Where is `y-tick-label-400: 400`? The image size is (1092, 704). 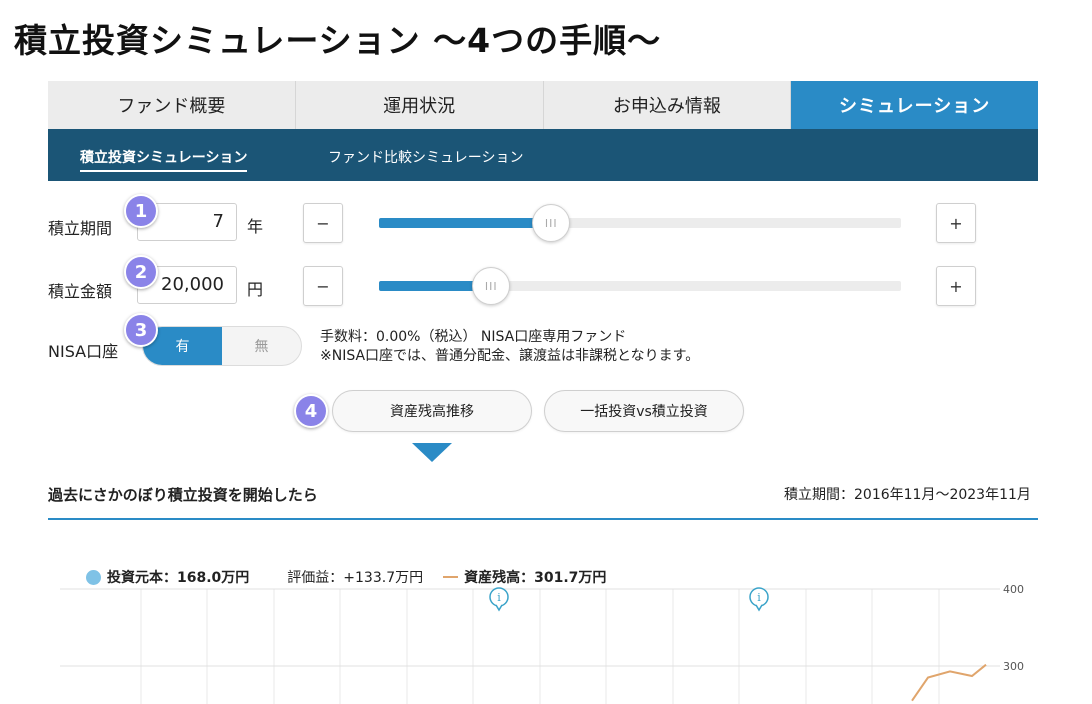 y-tick-label-400: 400 is located at coordinates (1013, 589).